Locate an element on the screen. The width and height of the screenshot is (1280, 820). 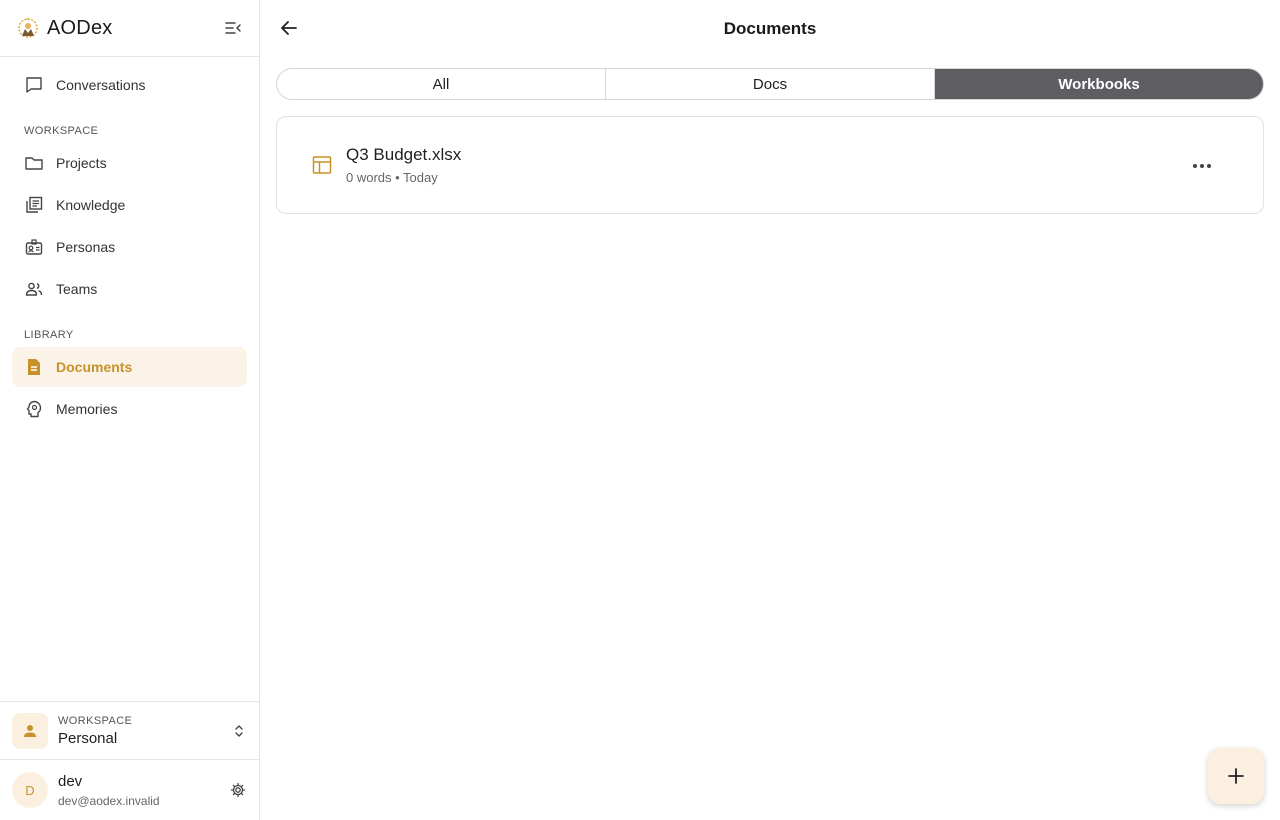
gear-icon is located at coordinates (238, 790).